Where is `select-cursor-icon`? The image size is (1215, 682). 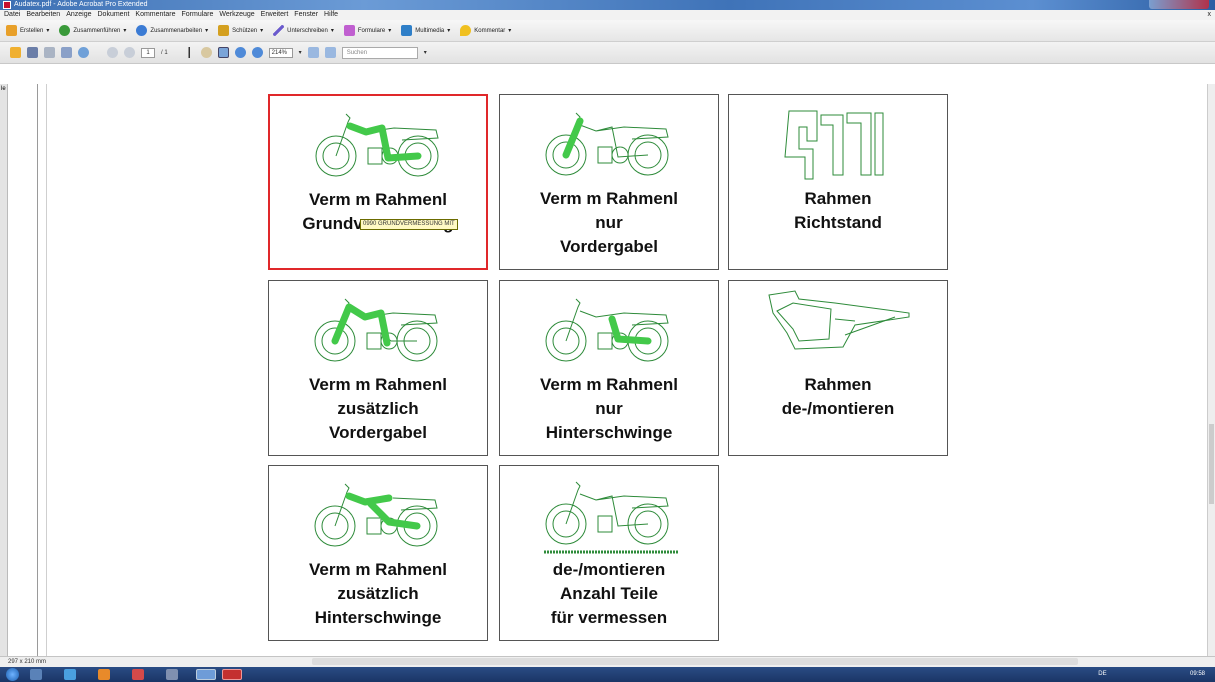 select-cursor-icon is located at coordinates (189, 52).